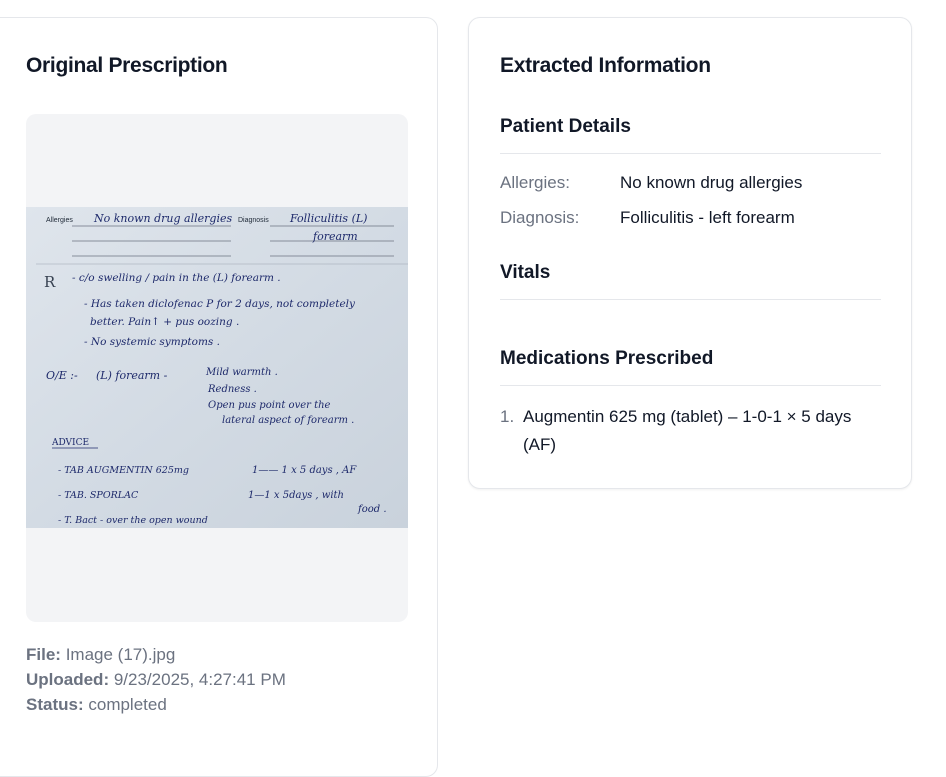 The image size is (946, 777). I want to click on allergies-value: No known drug allergies, so click(711, 182).